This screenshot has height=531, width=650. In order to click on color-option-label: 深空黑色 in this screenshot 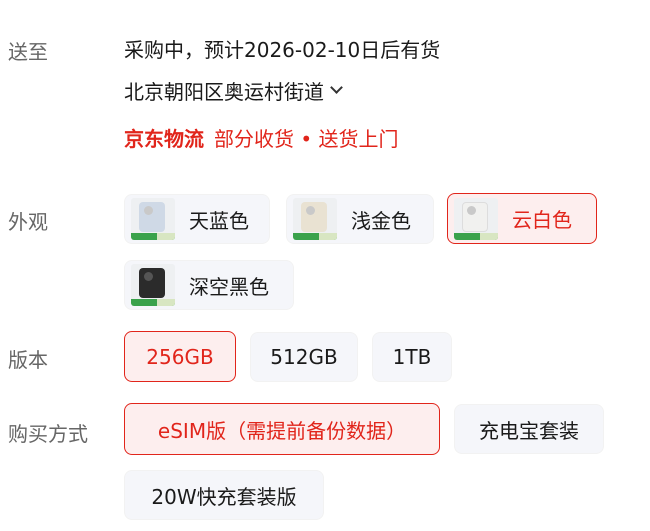, I will do `click(229, 286)`.